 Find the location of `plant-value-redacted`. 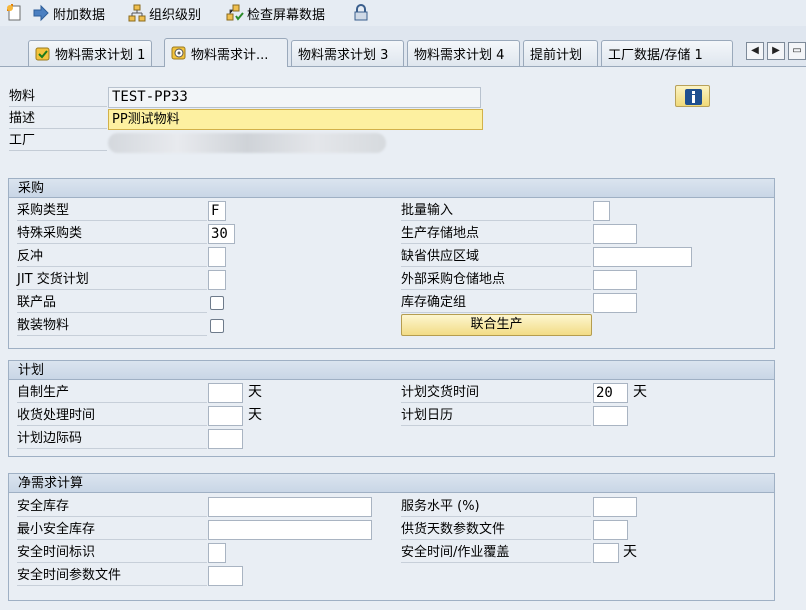

plant-value-redacted is located at coordinates (247, 143).